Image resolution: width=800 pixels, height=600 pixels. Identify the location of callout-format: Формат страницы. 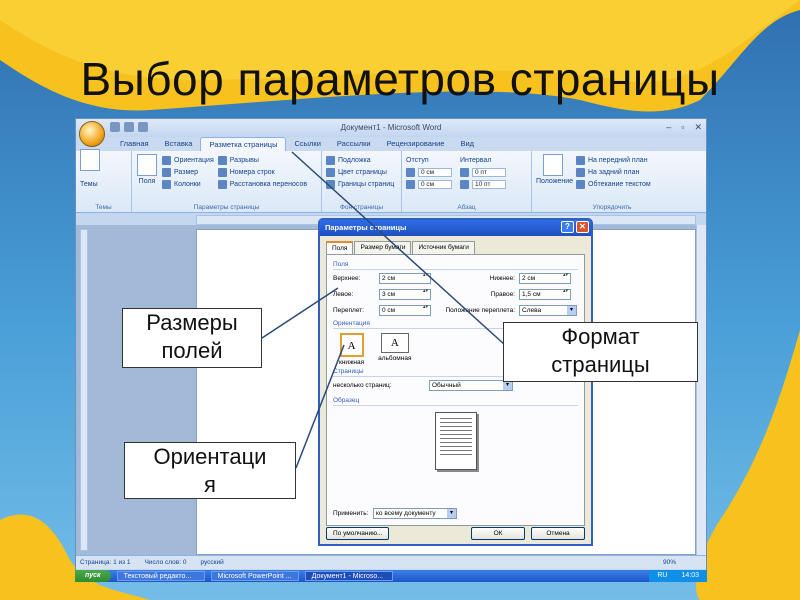
(600, 352).